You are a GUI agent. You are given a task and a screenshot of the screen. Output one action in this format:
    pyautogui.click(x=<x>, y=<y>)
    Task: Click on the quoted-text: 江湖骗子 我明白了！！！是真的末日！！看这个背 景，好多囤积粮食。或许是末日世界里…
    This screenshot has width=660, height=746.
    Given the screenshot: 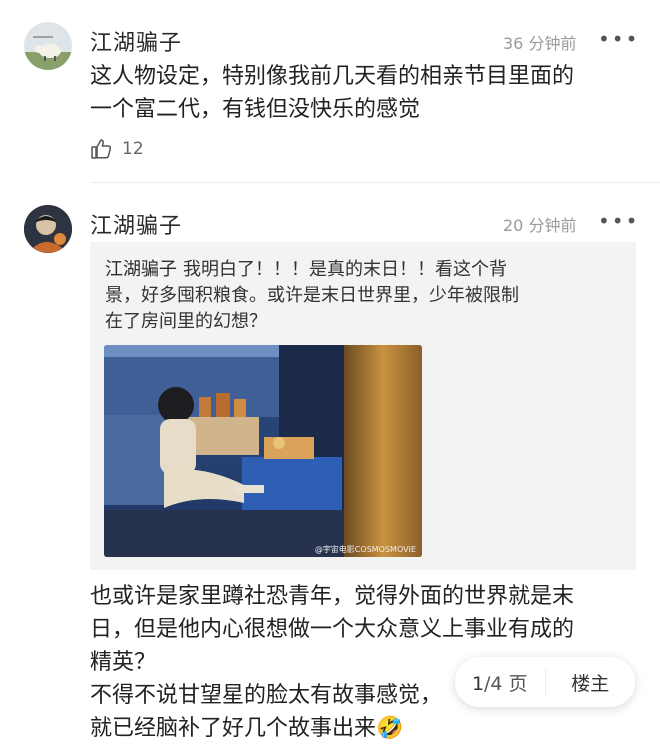 What is the action you would take?
    pyautogui.click(x=355, y=296)
    